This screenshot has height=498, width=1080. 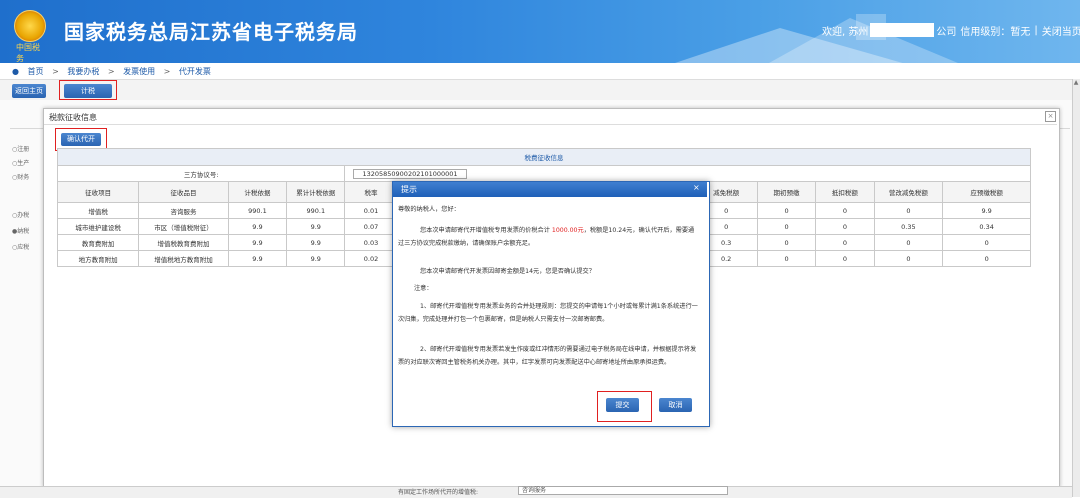 What do you see at coordinates (98, 258) in the screenshot?
I see `cell: 地方教育附加` at bounding box center [98, 258].